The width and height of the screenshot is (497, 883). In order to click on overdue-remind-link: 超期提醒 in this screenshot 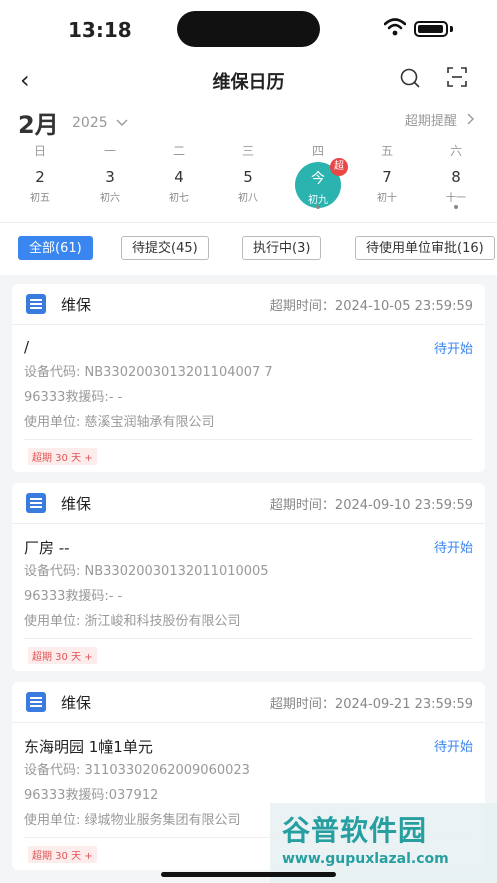, I will do `click(440, 119)`.